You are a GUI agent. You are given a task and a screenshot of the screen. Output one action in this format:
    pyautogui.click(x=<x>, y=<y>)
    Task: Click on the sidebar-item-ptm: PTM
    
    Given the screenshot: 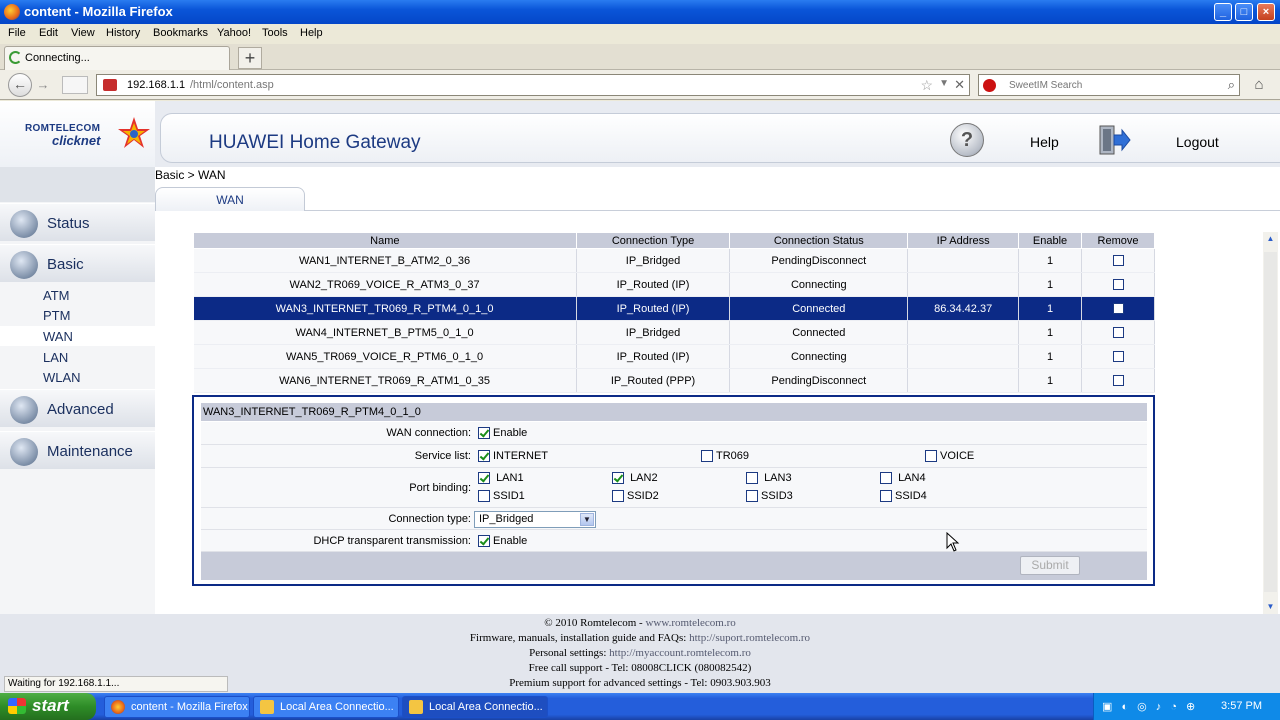 What is the action you would take?
    pyautogui.click(x=77, y=315)
    